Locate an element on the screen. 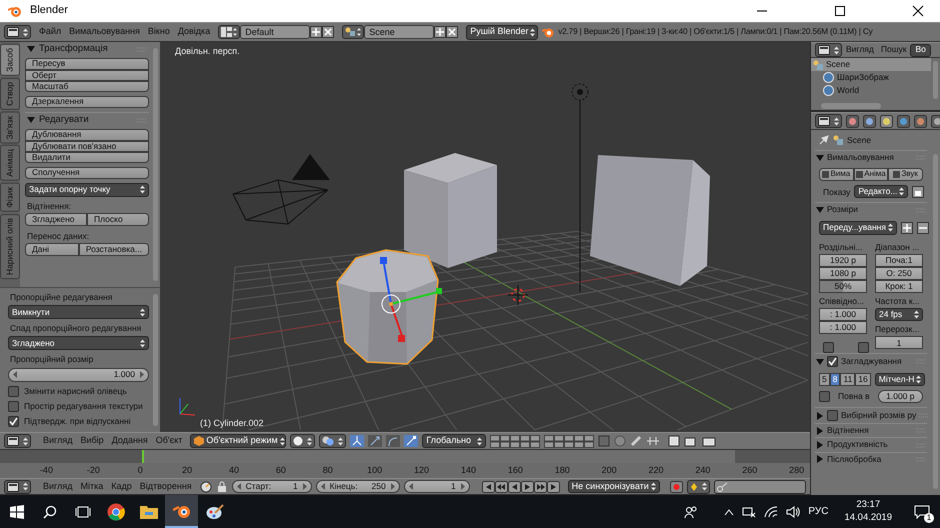 This screenshot has width=940, height=528. menu-item: Об'єкт is located at coordinates (169, 441).